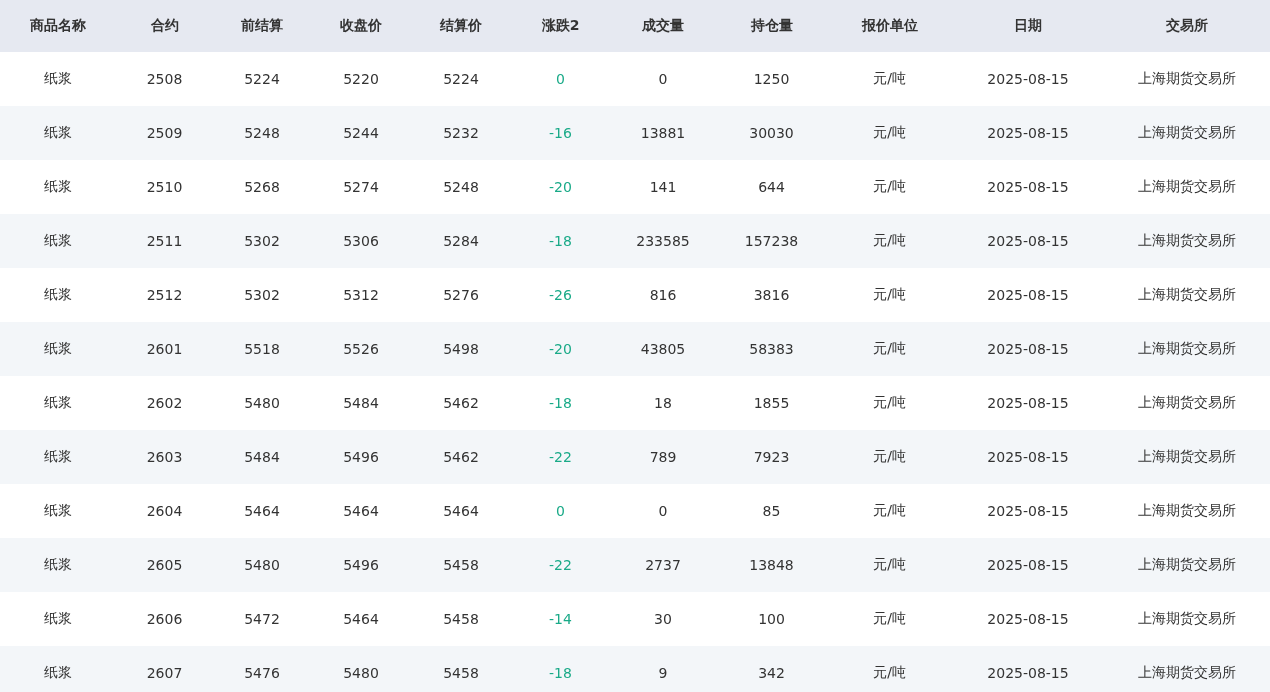 This screenshot has width=1270, height=692. I want to click on table-cell: 5268, so click(262, 187).